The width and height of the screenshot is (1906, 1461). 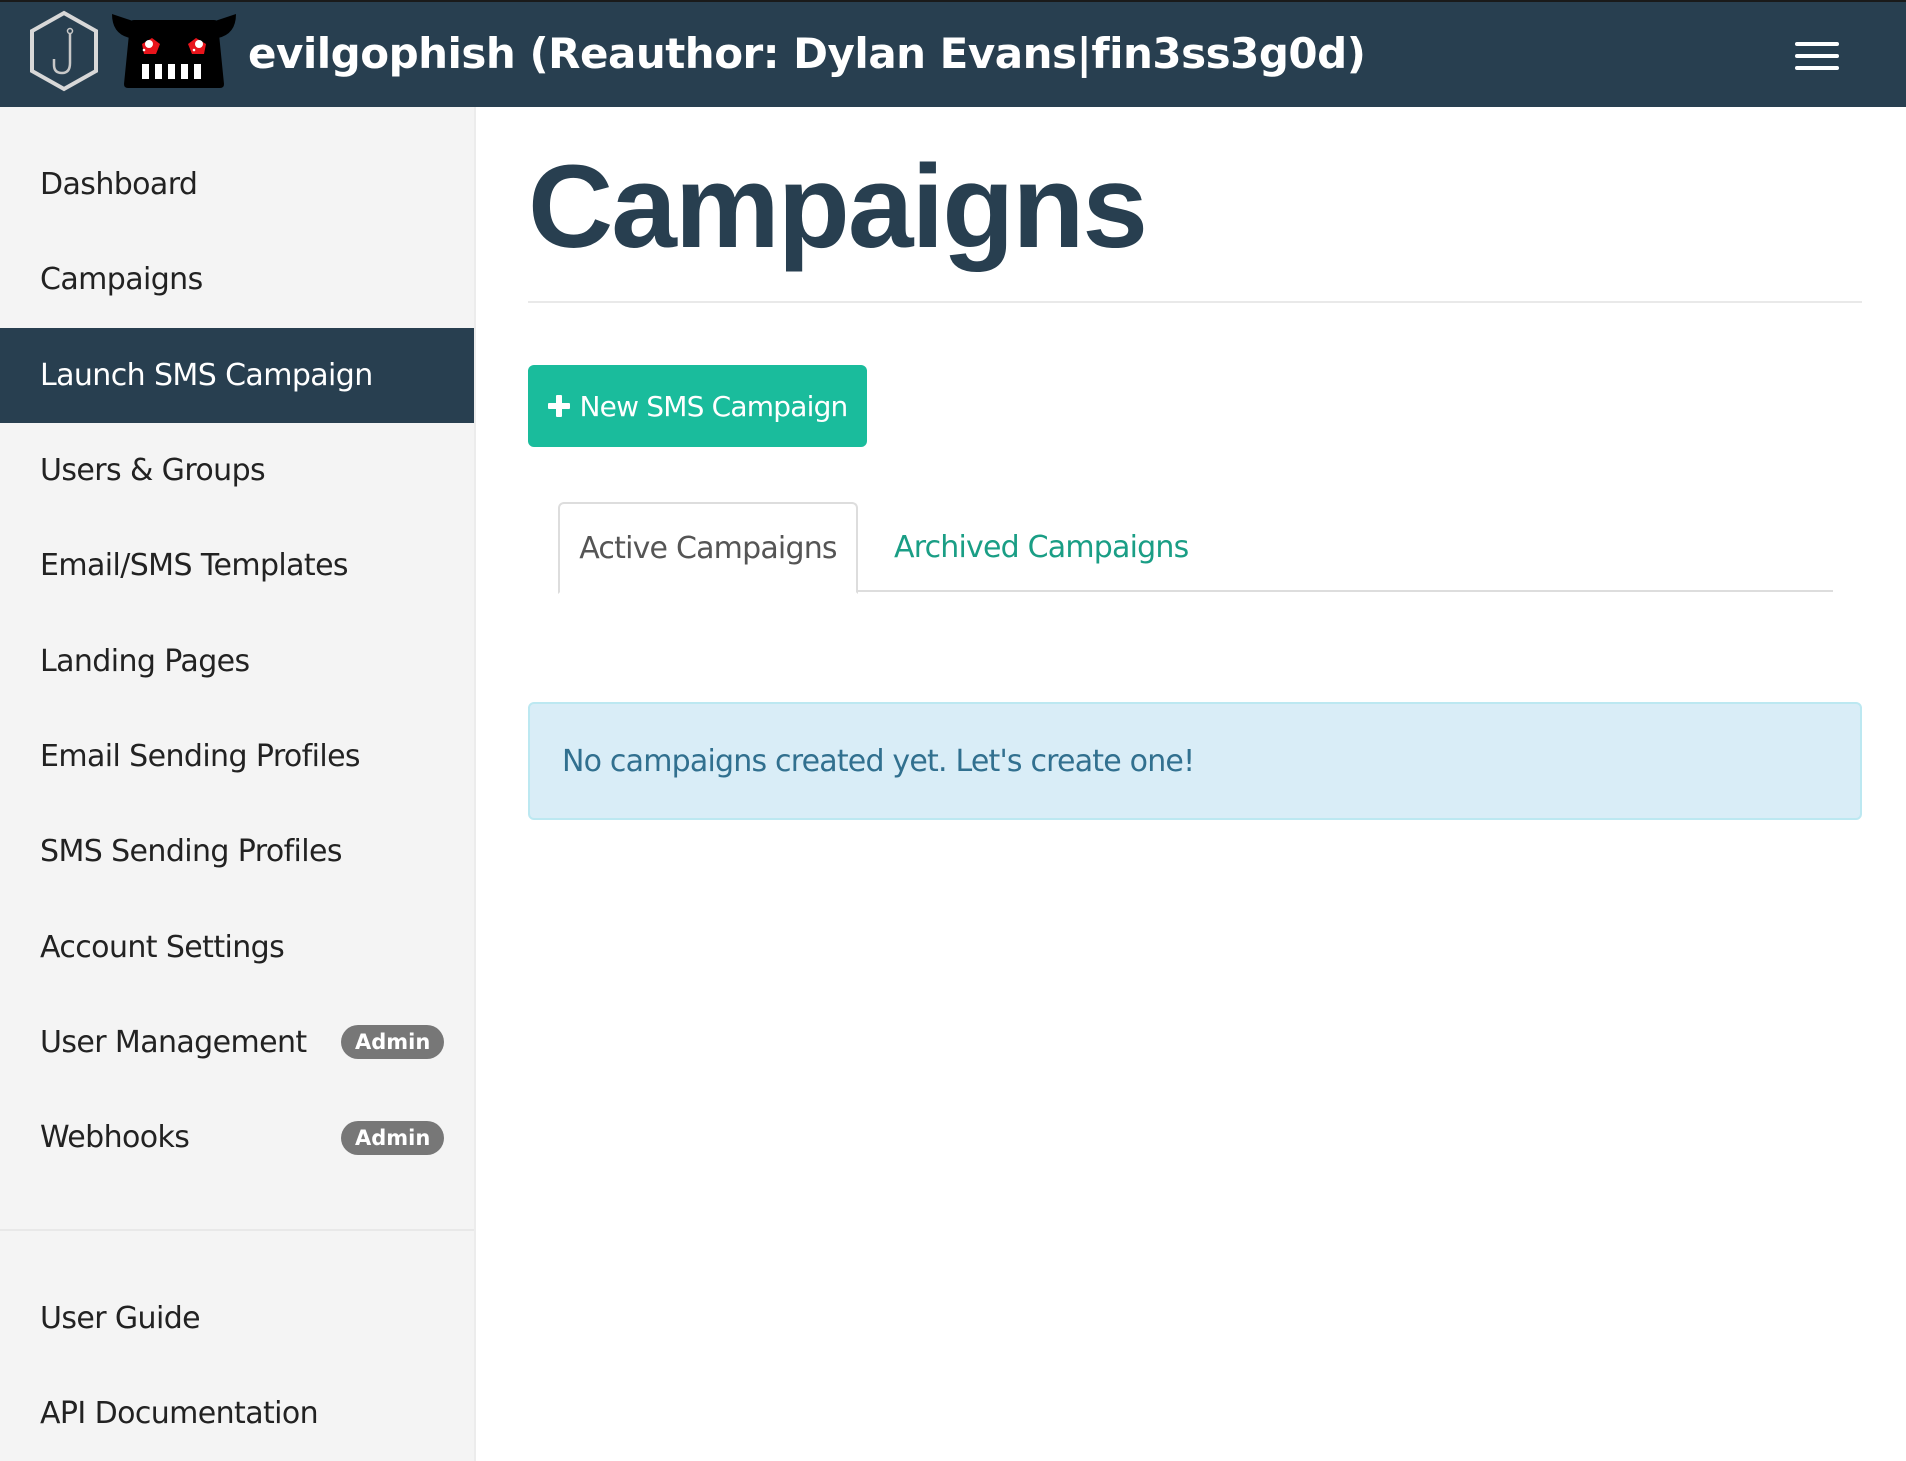 I want to click on sidebar-item-label: User Management, so click(x=173, y=1042).